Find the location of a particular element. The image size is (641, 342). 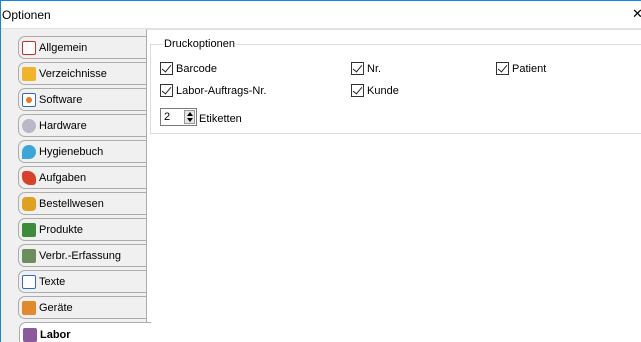

tasks-icon is located at coordinates (29, 177).